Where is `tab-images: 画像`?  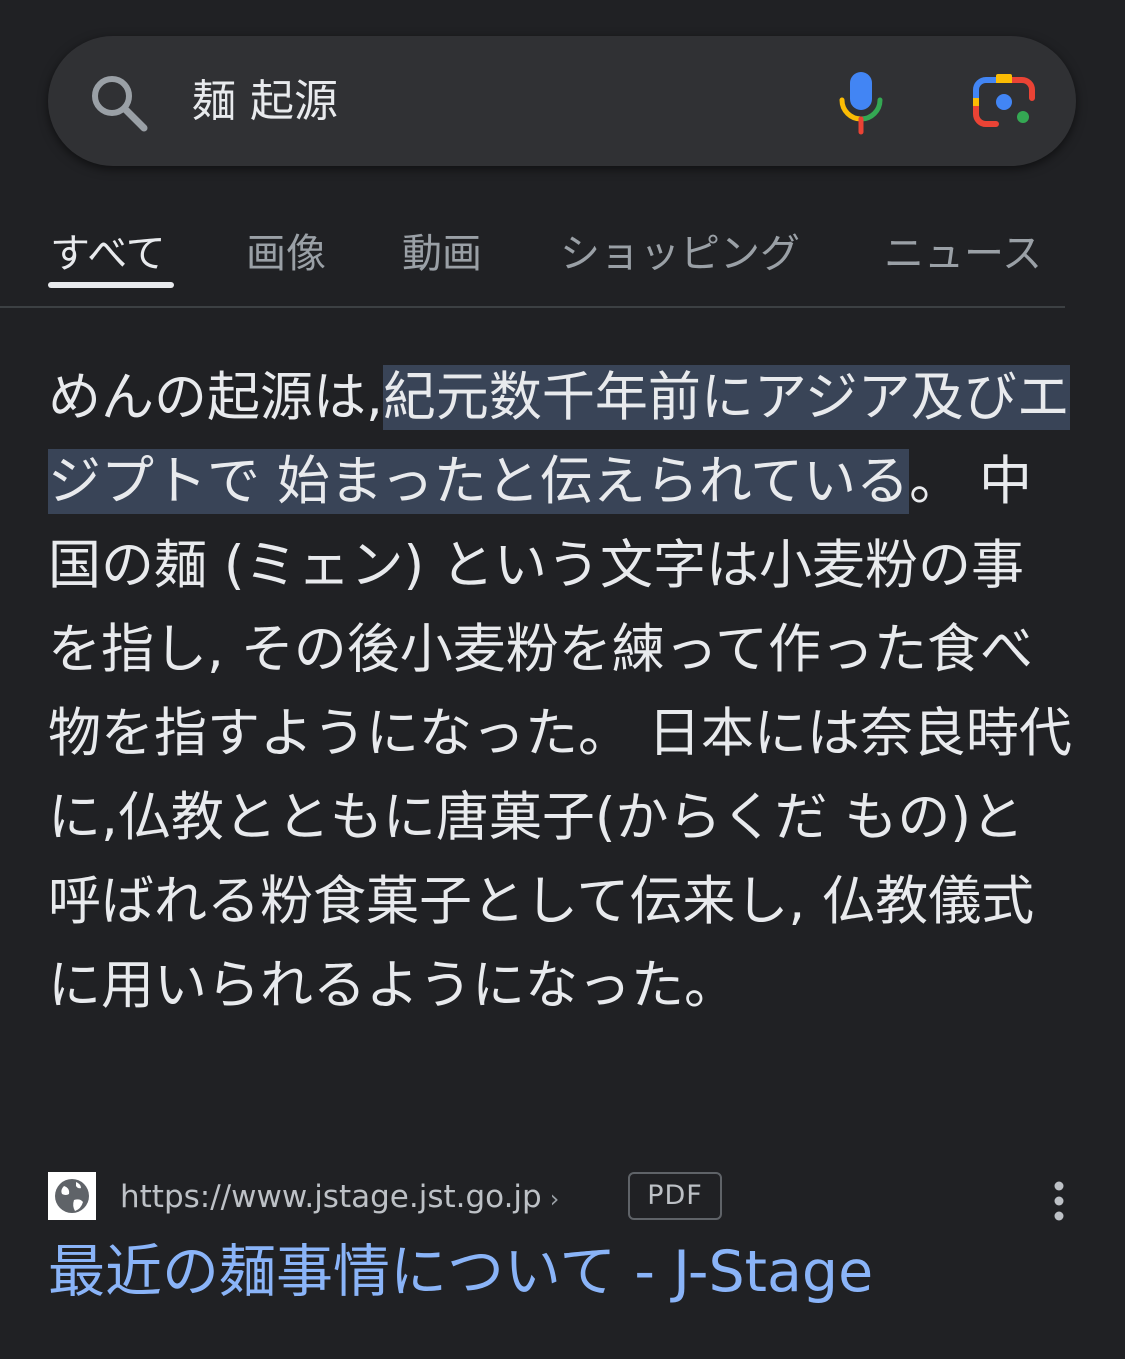
tab-images: 画像 is located at coordinates (286, 254).